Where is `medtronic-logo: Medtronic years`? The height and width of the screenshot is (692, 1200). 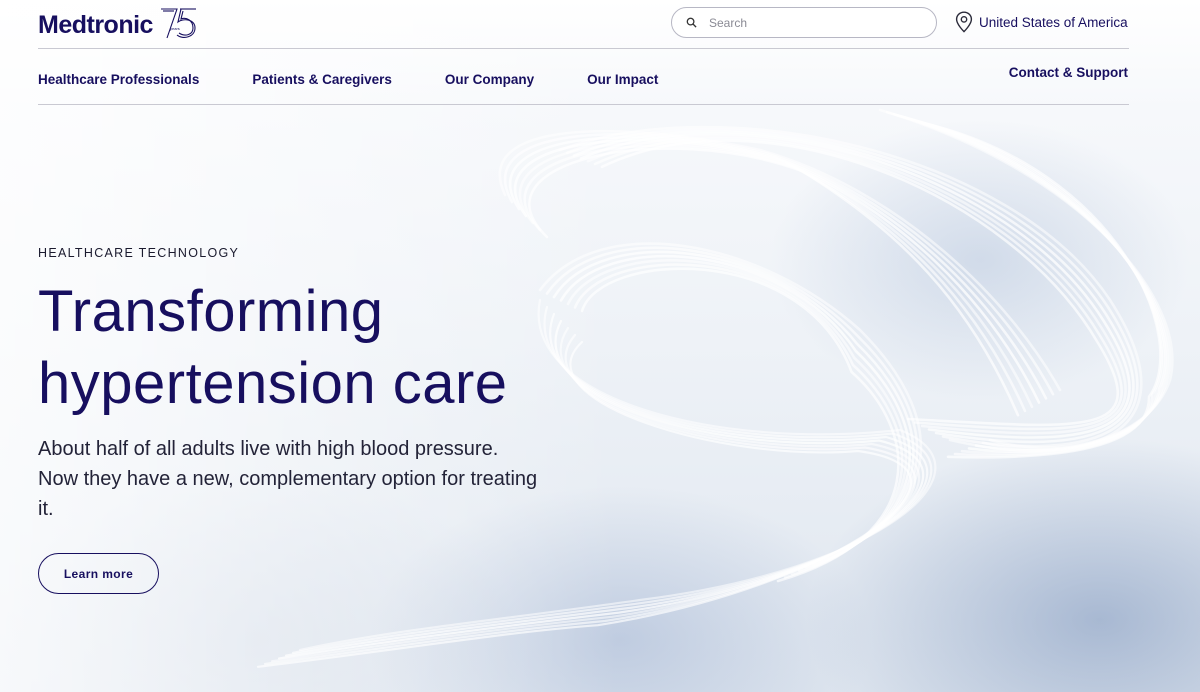
medtronic-logo: Medtronic years is located at coordinates (119, 23).